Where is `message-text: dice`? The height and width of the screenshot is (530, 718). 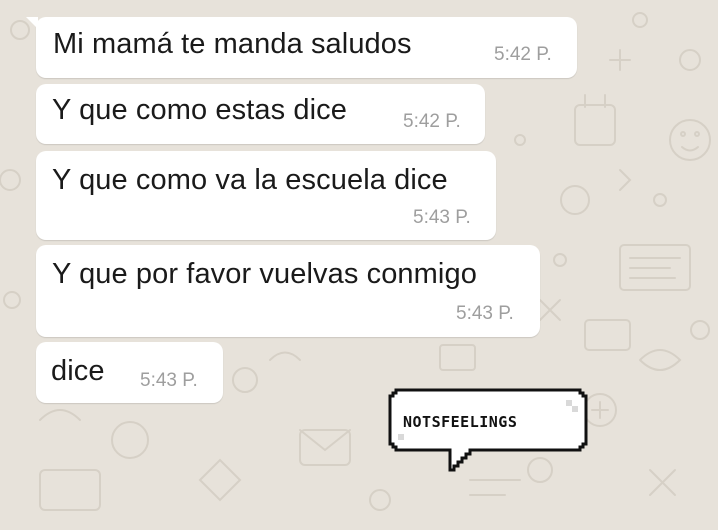 message-text: dice is located at coordinates (78, 371).